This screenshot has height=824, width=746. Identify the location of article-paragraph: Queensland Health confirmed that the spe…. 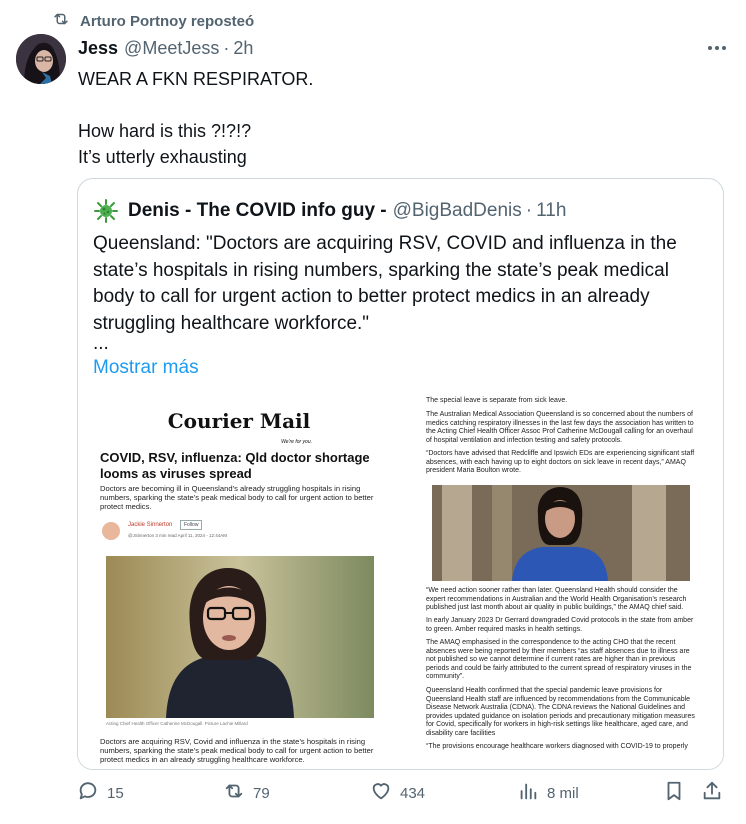
(560, 712).